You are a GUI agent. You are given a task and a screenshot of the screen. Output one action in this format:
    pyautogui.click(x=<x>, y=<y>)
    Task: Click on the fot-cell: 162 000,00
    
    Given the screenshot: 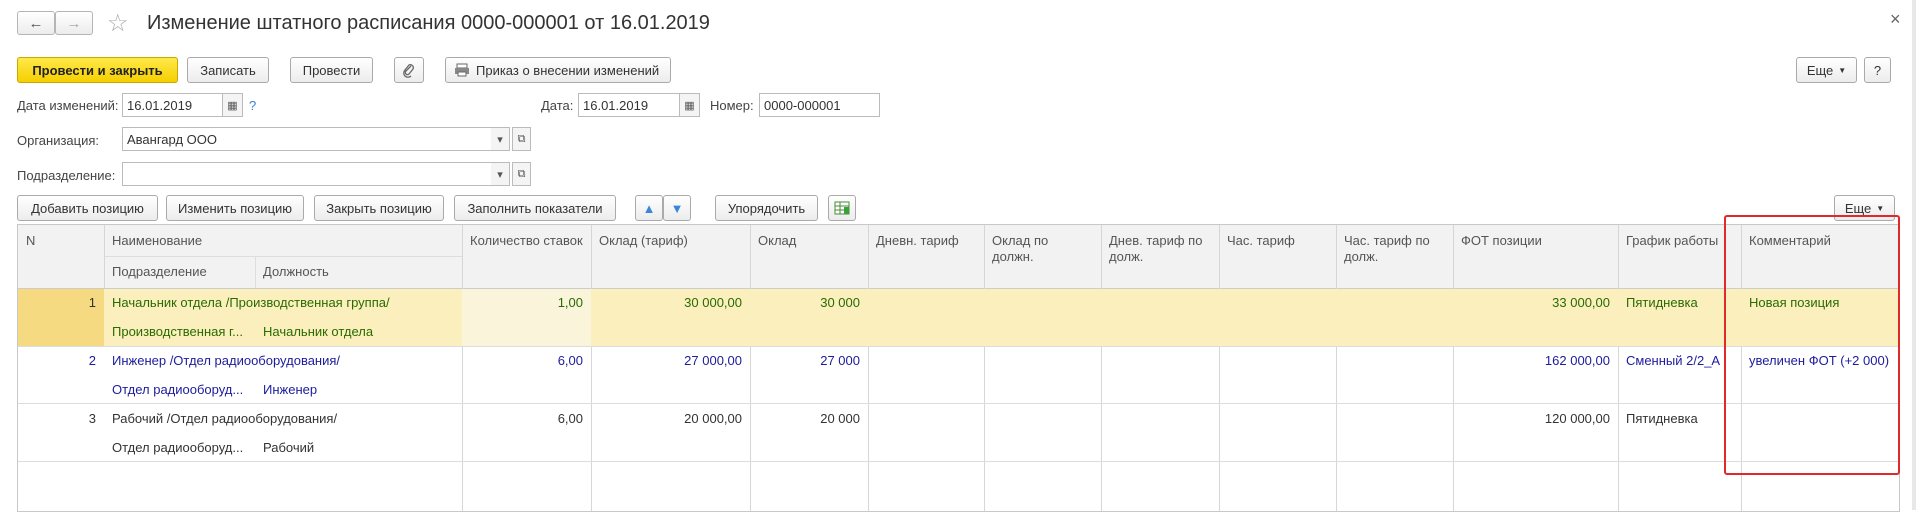 What is the action you would take?
    pyautogui.click(x=1577, y=360)
    